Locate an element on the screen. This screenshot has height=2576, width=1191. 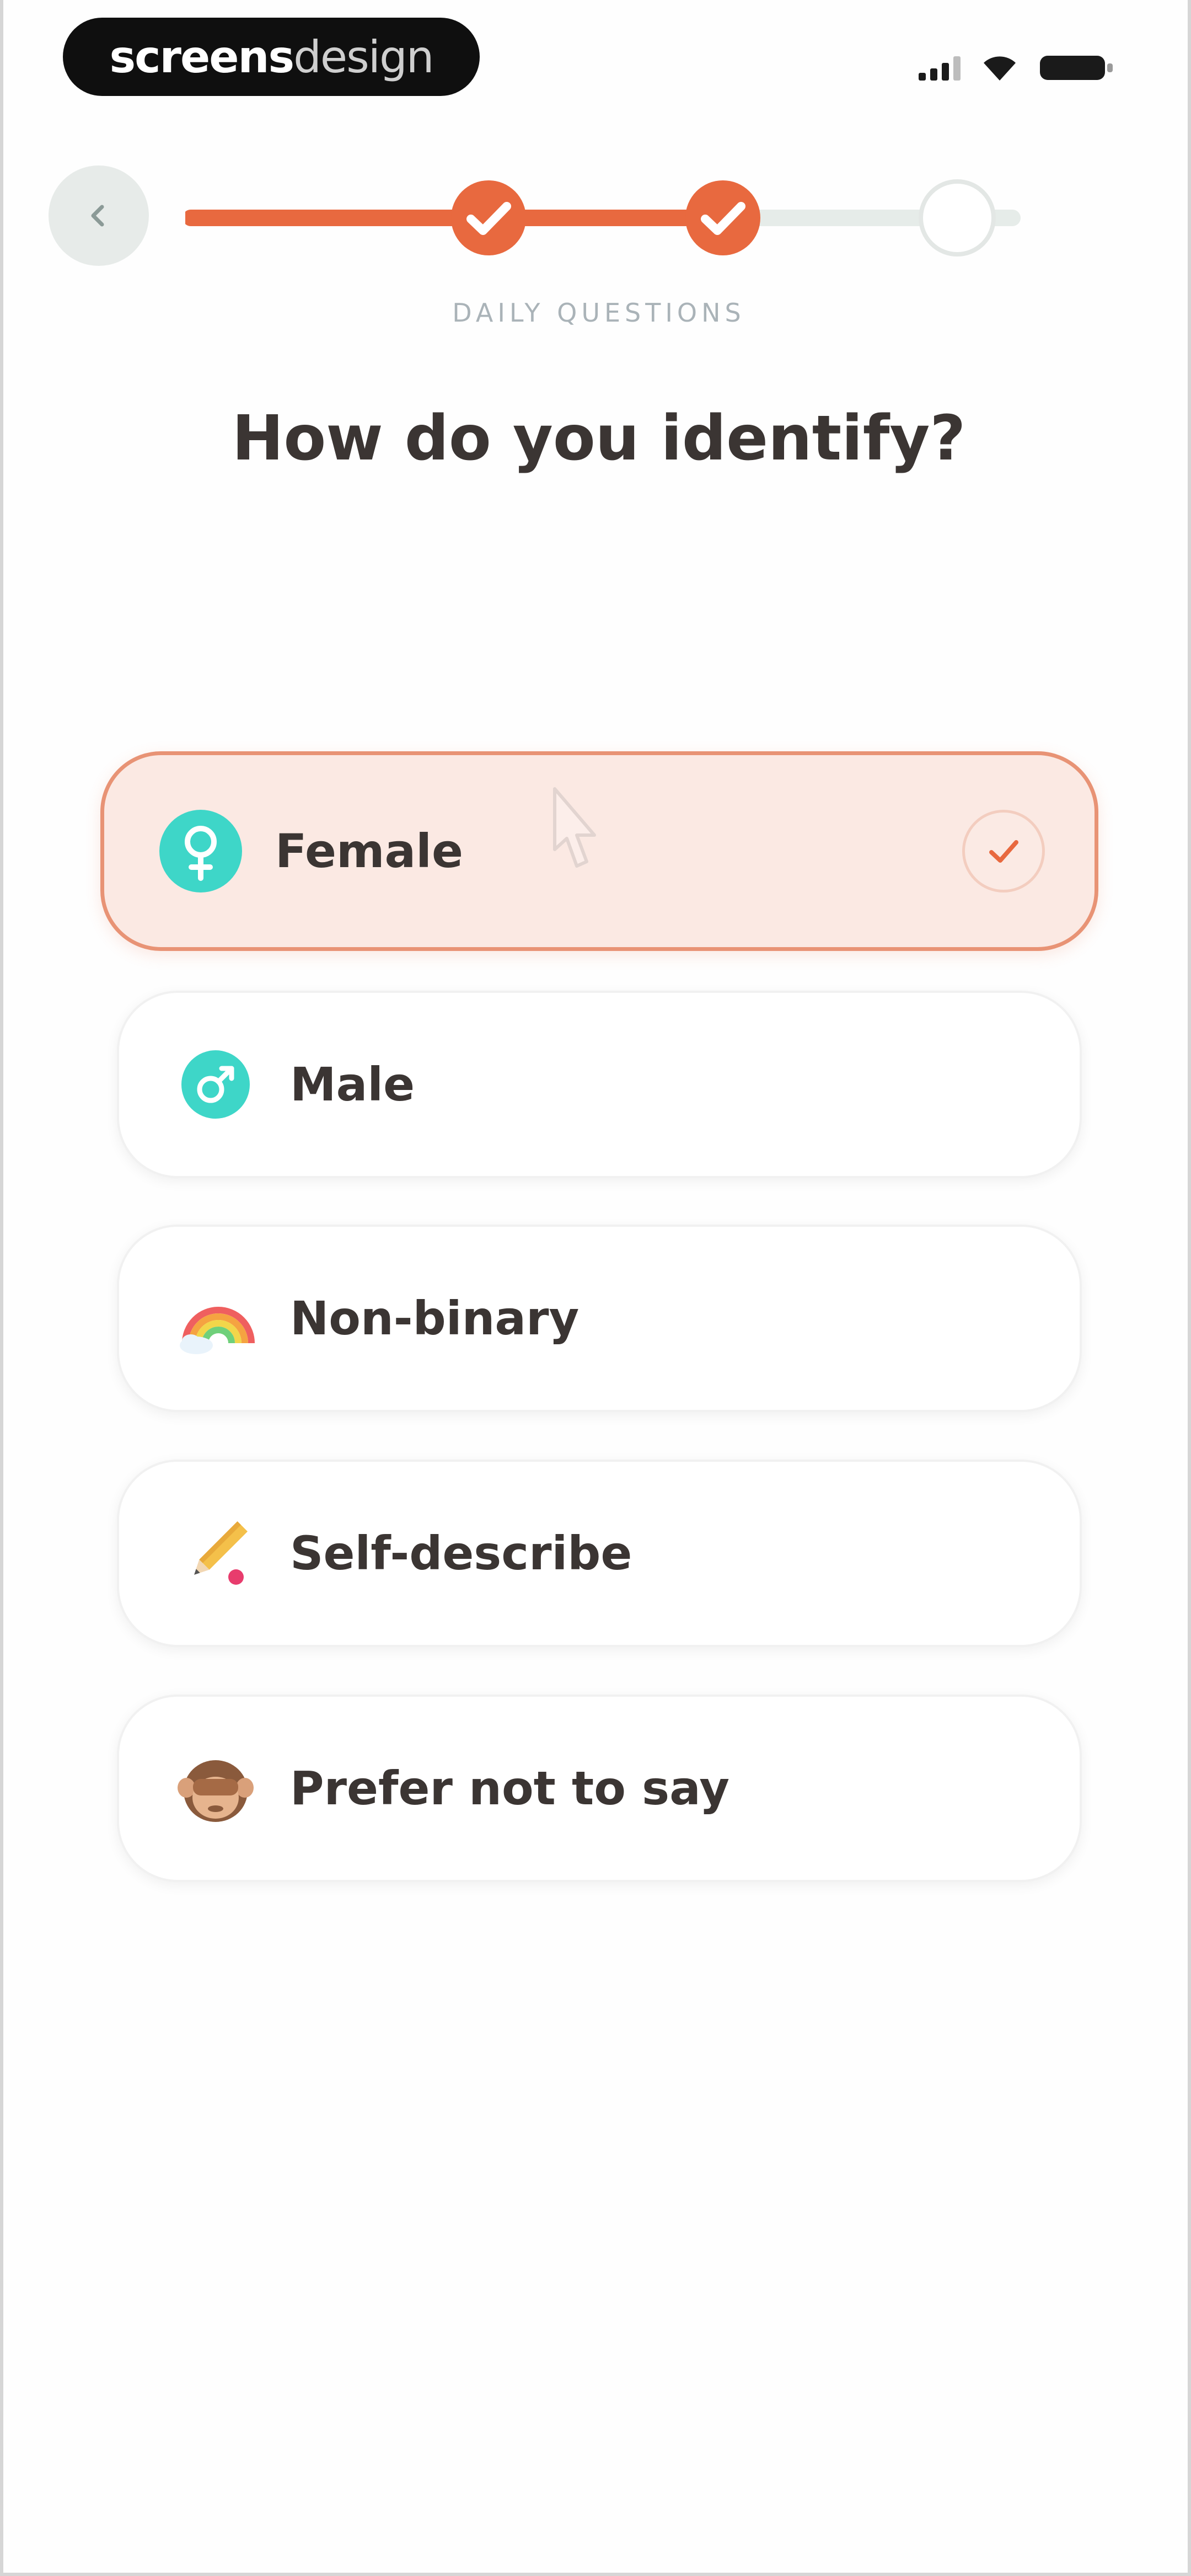
status-icons is located at coordinates (1017, 68).